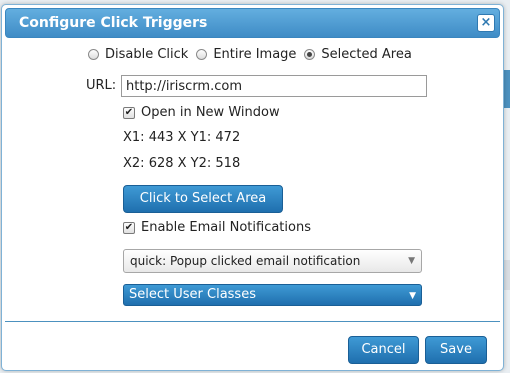 Image resolution: width=510 pixels, height=373 pixels. Describe the element at coordinates (210, 112) in the screenshot. I see `open-new-window-label: Open in New Window` at that location.